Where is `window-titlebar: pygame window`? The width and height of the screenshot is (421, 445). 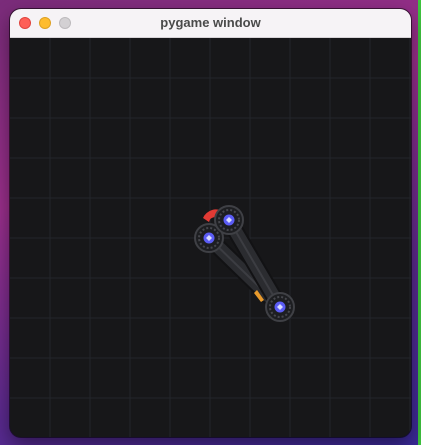
window-titlebar: pygame window is located at coordinates (210, 23).